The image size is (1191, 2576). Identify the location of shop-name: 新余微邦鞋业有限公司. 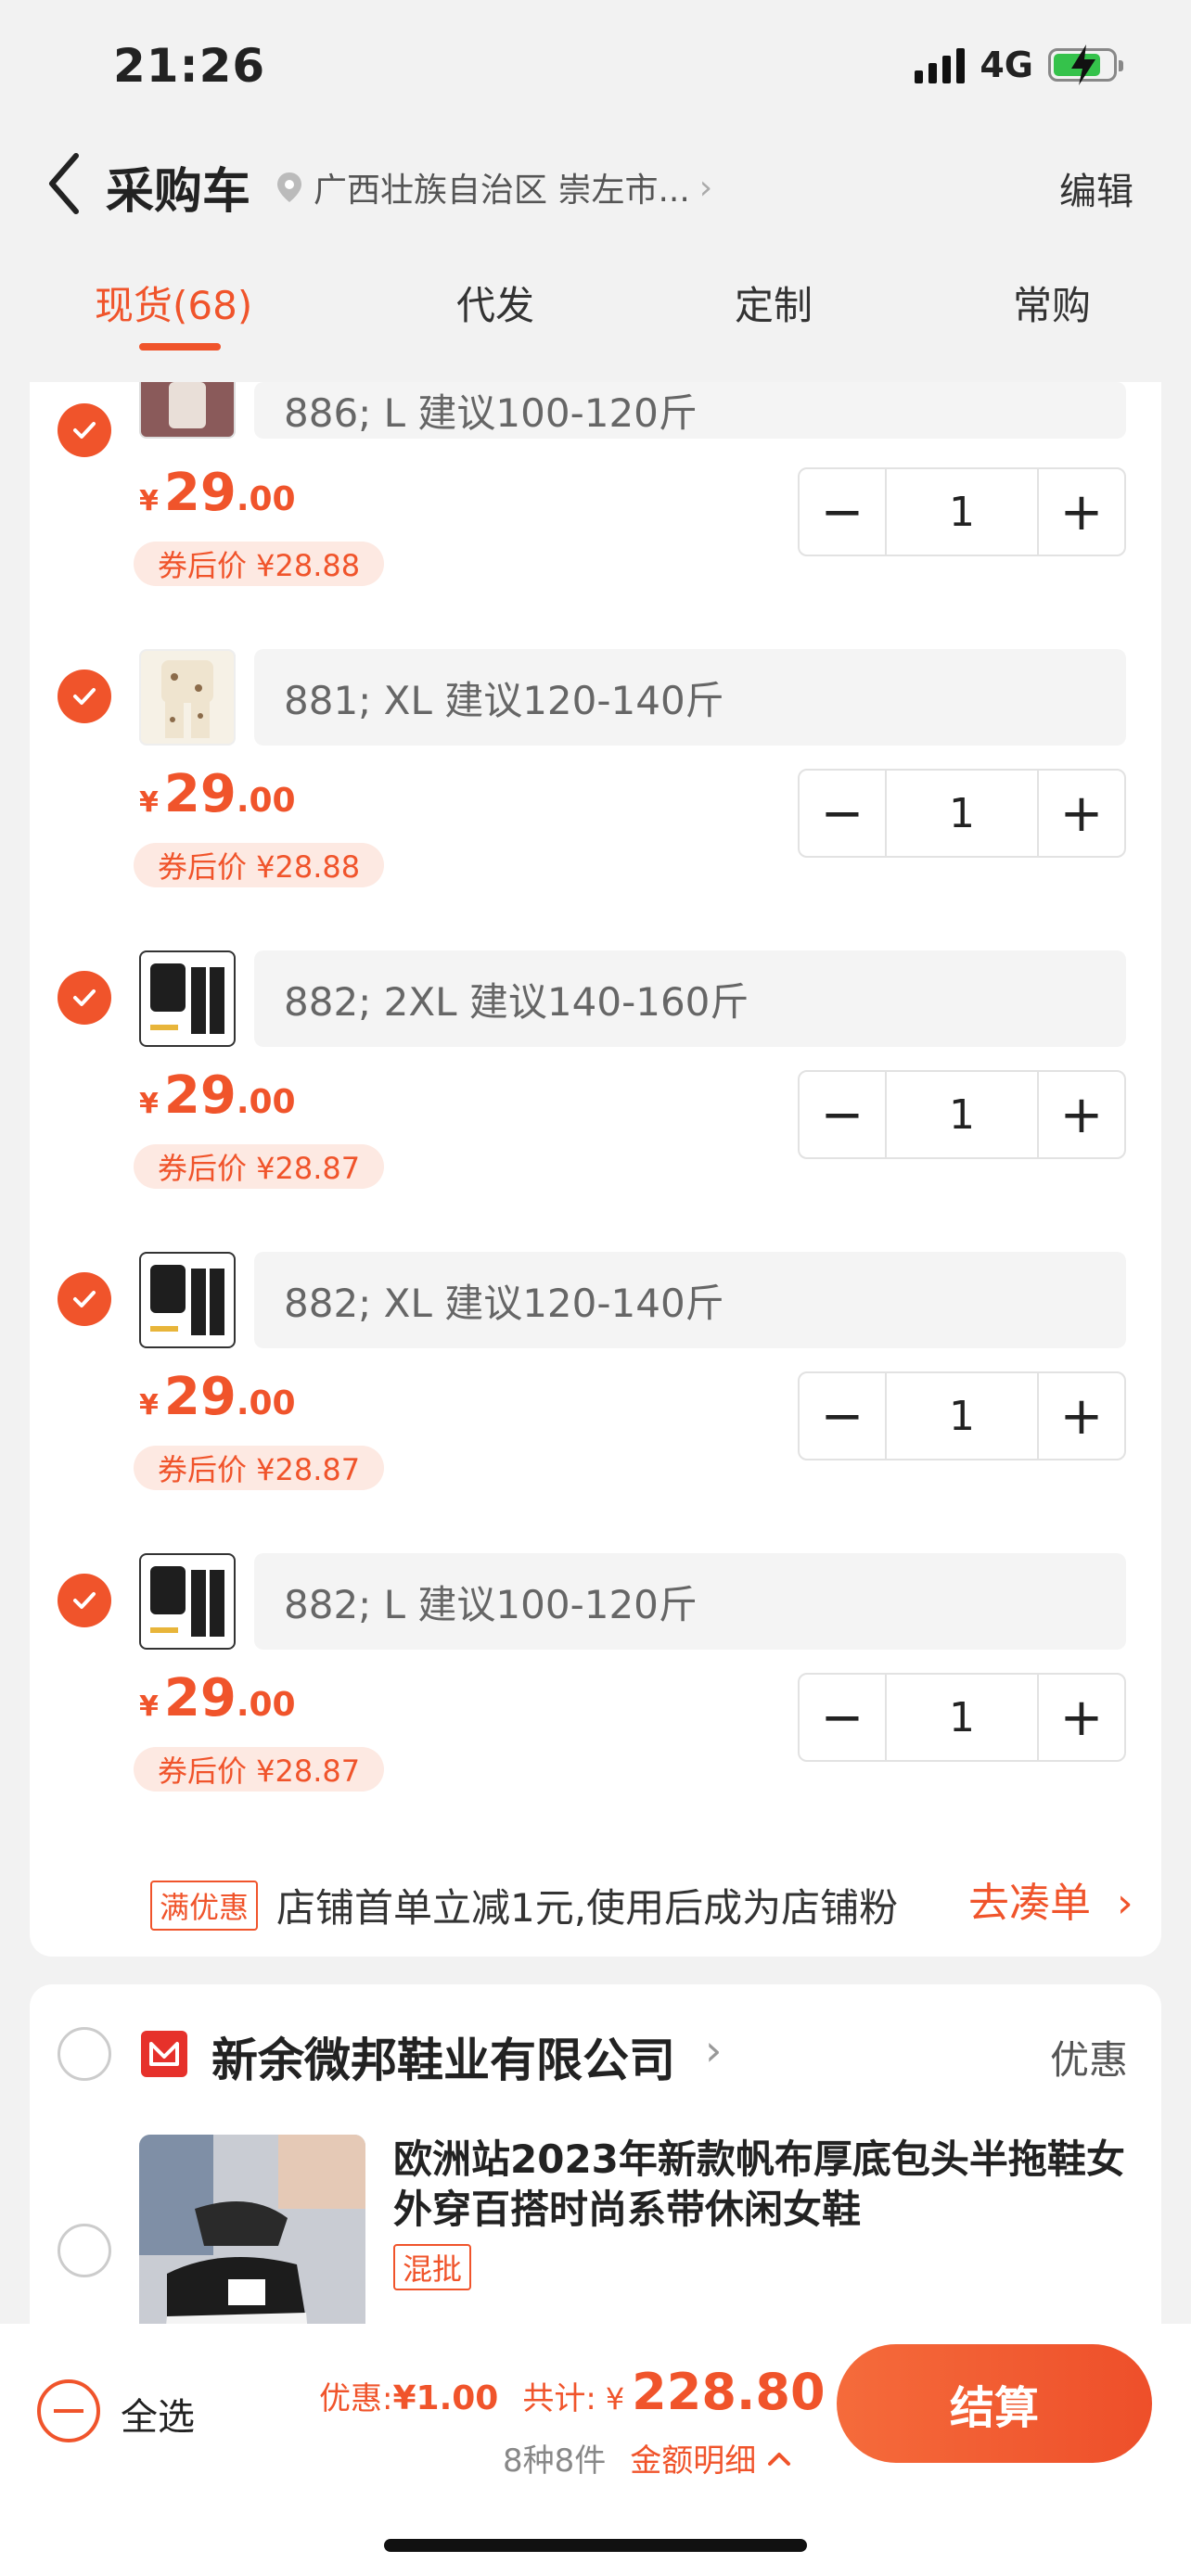
(443, 2057).